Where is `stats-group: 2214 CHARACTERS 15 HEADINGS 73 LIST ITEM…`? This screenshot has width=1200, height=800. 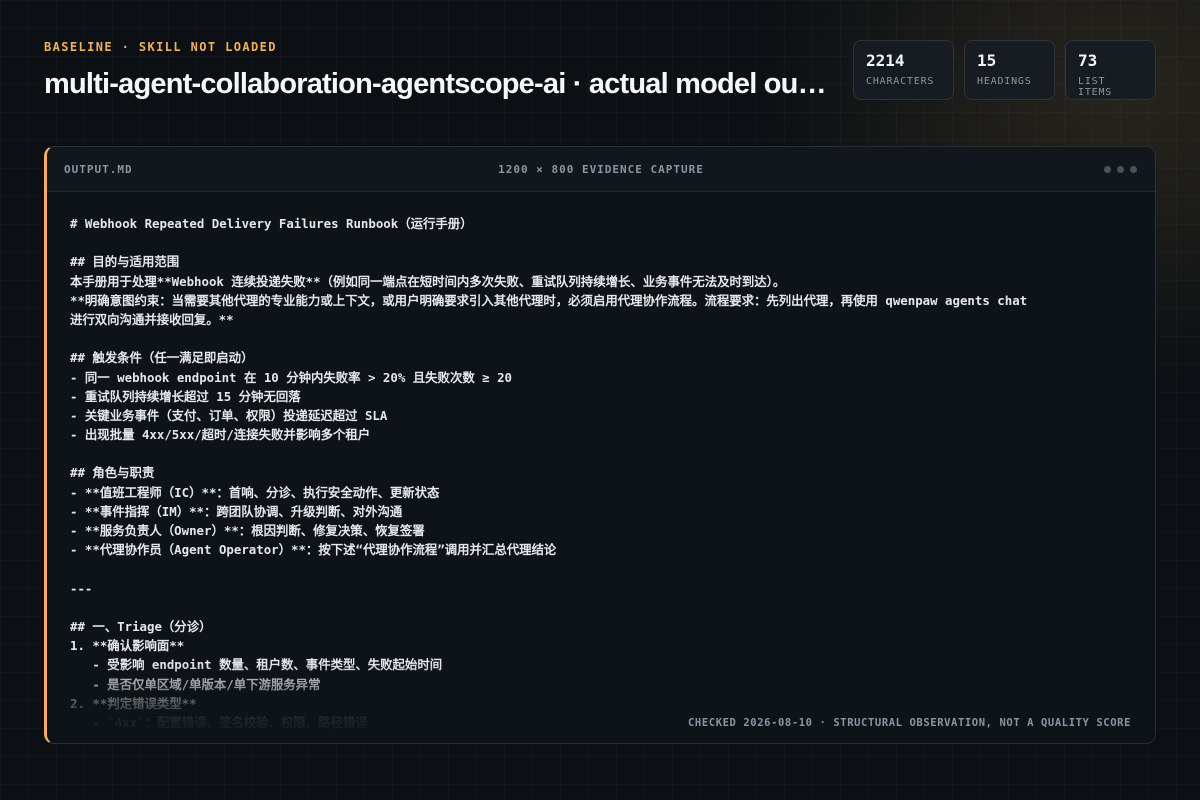
stats-group: 2214 CHARACTERS 15 HEADINGS 73 LIST ITEM… is located at coordinates (1004, 70).